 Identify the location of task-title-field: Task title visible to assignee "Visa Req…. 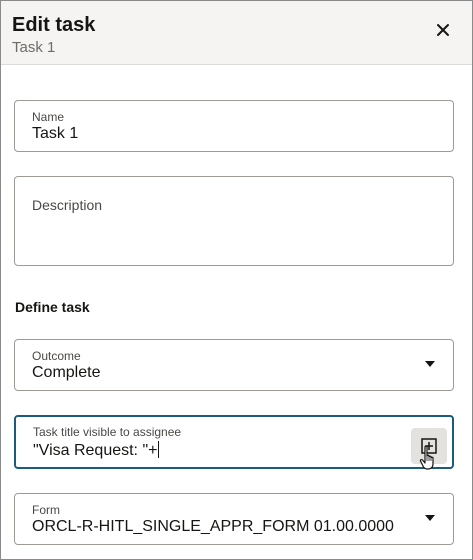
(234, 442).